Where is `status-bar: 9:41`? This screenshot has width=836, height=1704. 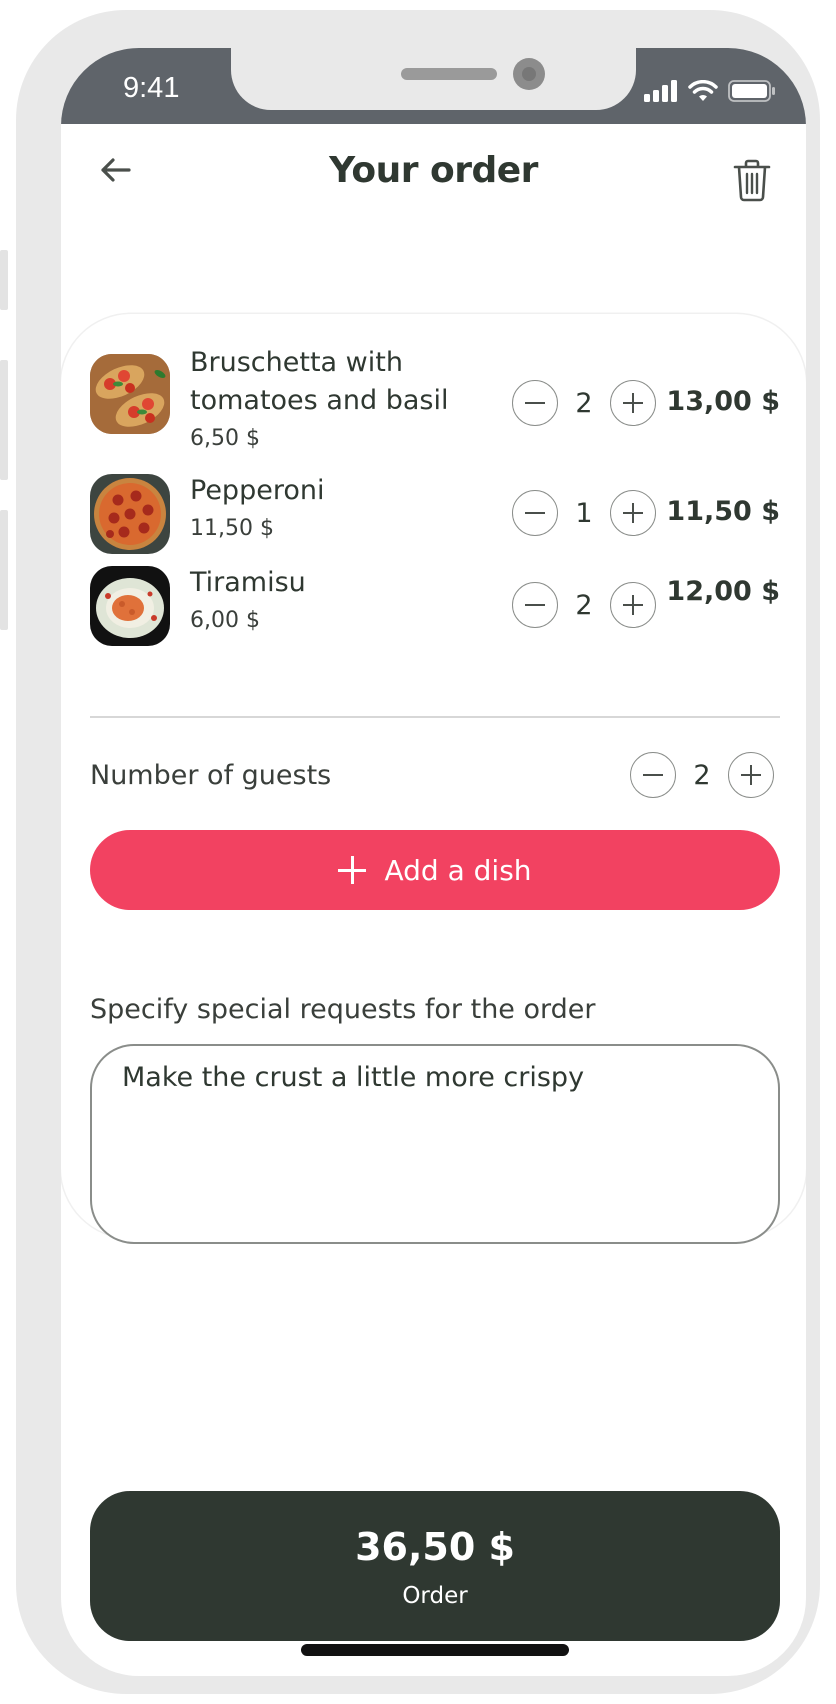
status-bar: 9:41 is located at coordinates (433, 86).